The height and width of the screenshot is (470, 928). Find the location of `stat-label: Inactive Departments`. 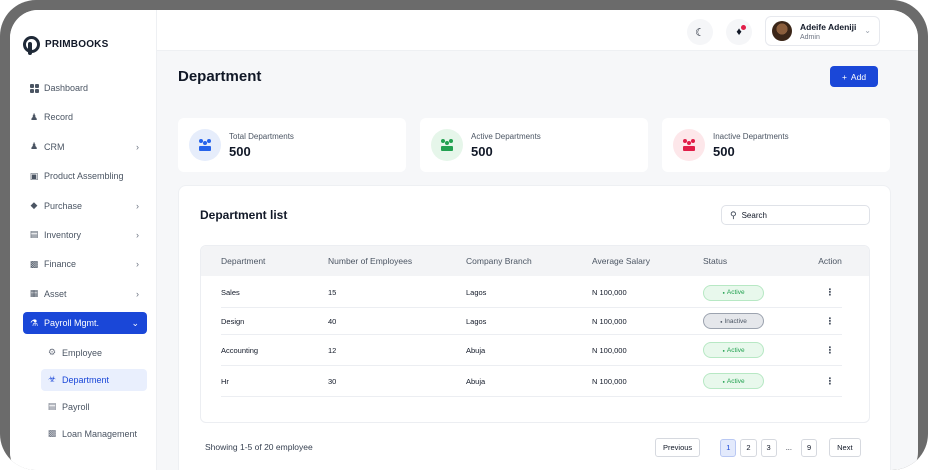

stat-label: Inactive Departments is located at coordinates (751, 136).